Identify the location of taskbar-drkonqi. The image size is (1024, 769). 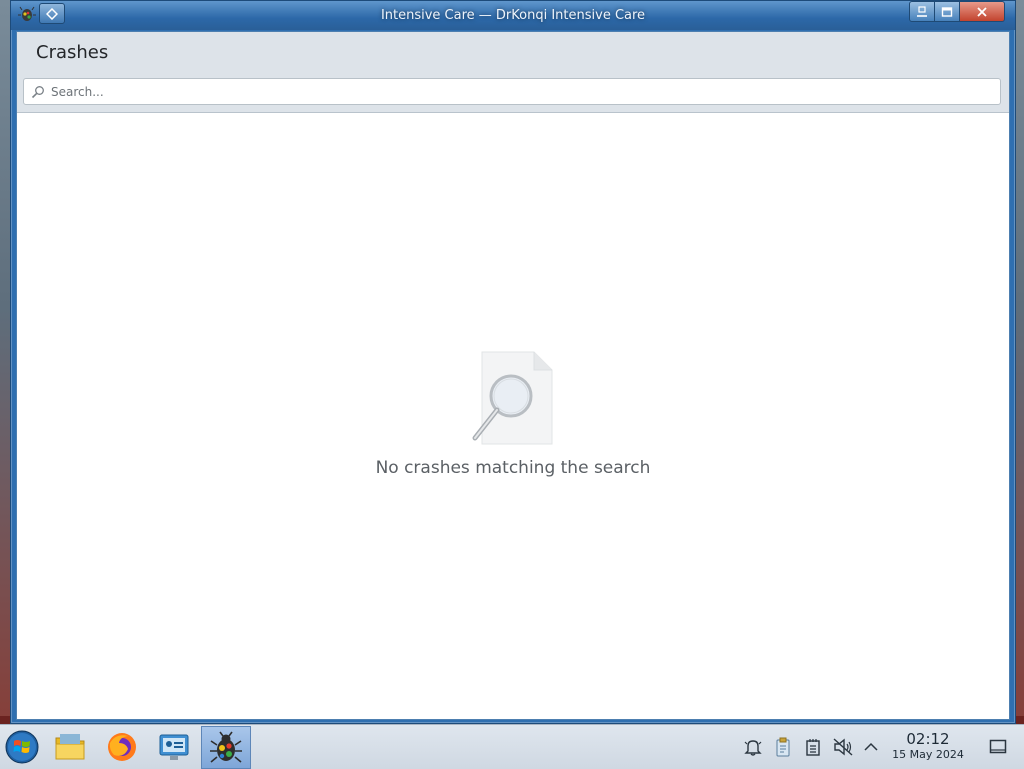
(226, 747).